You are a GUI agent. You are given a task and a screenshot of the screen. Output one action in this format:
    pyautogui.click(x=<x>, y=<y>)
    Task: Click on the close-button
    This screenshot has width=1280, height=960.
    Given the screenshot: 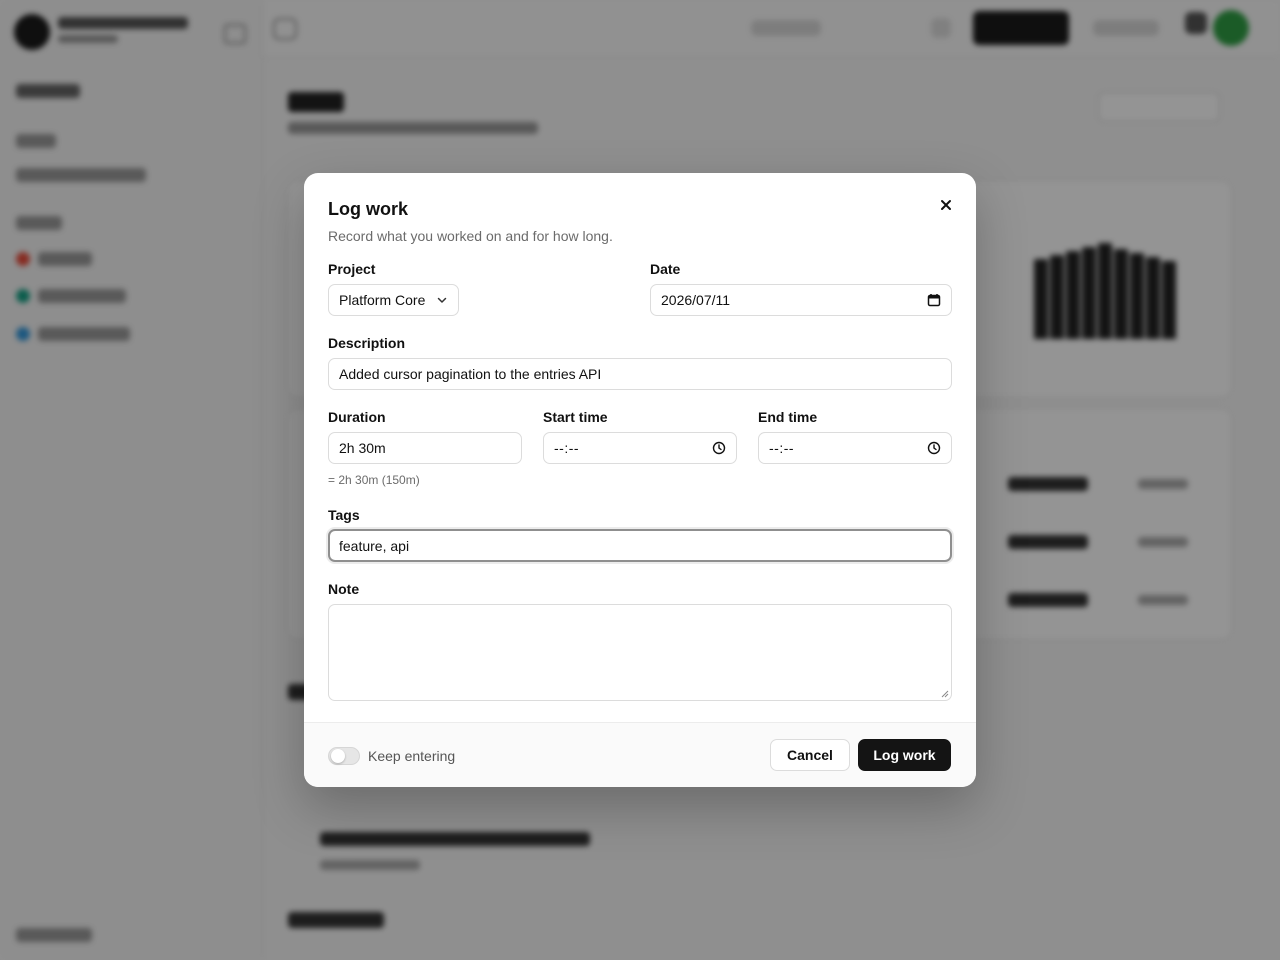 What is the action you would take?
    pyautogui.click(x=946, y=205)
    